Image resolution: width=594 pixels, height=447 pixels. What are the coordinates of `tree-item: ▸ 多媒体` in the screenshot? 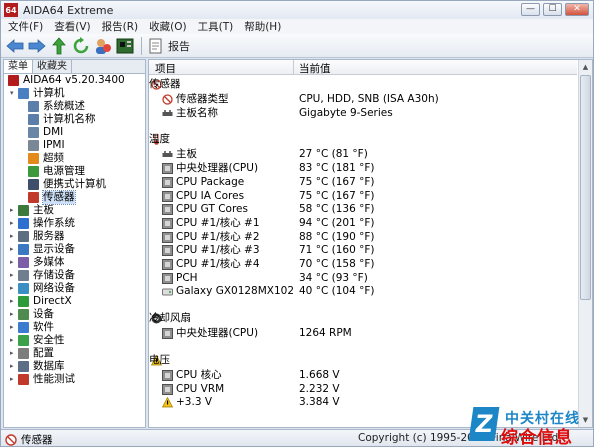 It's located at (74, 262).